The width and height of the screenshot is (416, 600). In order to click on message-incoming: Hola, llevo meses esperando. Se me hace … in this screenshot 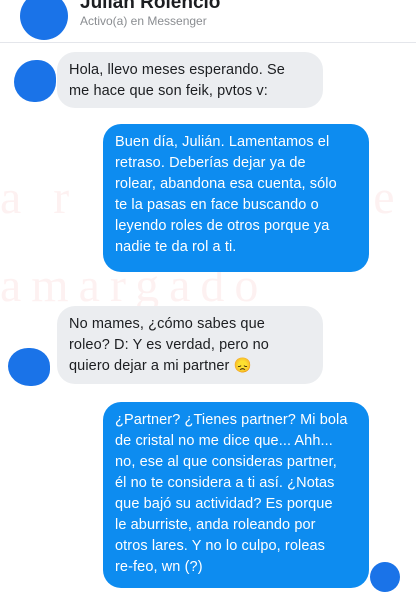, I will do `click(190, 80)`.